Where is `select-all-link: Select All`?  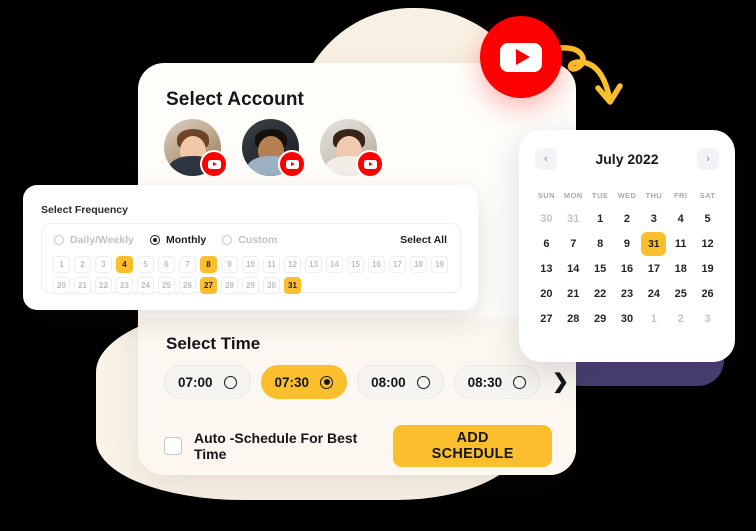 select-all-link: Select All is located at coordinates (423, 240).